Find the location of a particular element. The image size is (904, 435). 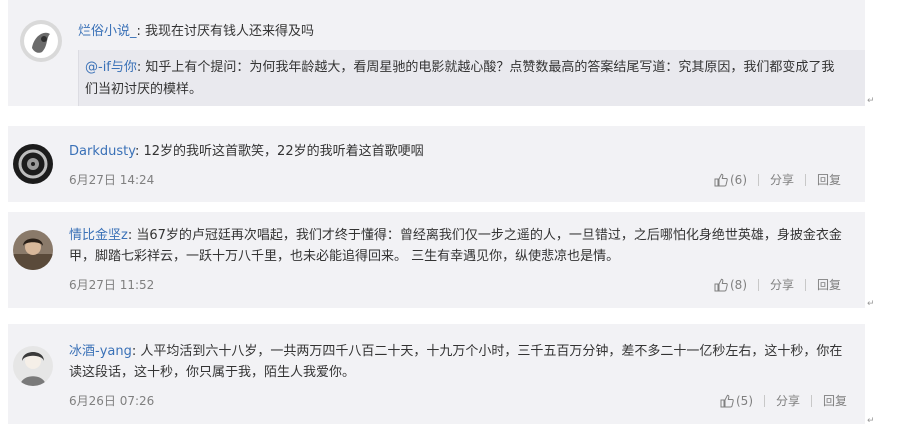

comment-actions: (6) 分享 回复 is located at coordinates (777, 179).